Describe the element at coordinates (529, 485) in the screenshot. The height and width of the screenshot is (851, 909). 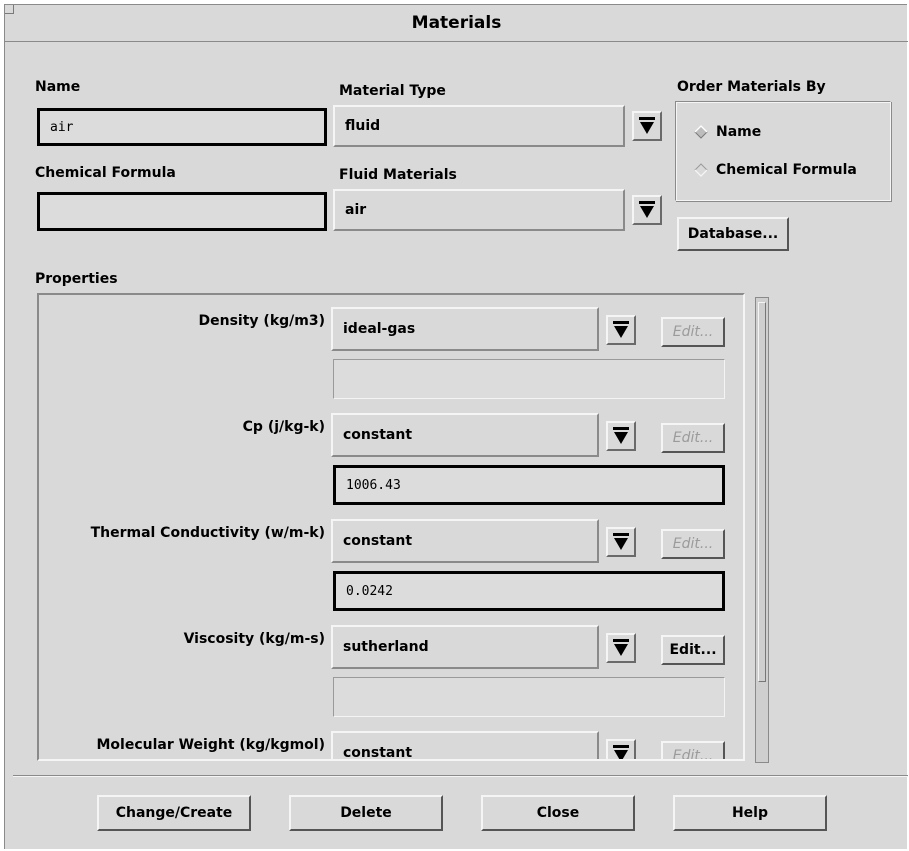
I see `cp-value-field: 1006.43` at that location.